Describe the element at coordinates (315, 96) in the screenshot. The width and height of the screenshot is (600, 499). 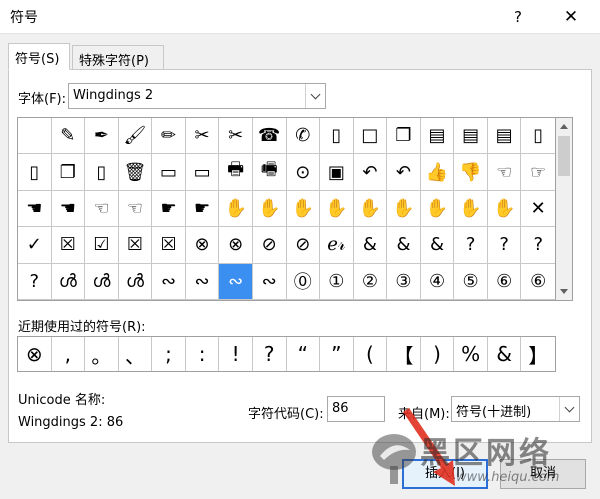
I see `font-dropdown-button` at that location.